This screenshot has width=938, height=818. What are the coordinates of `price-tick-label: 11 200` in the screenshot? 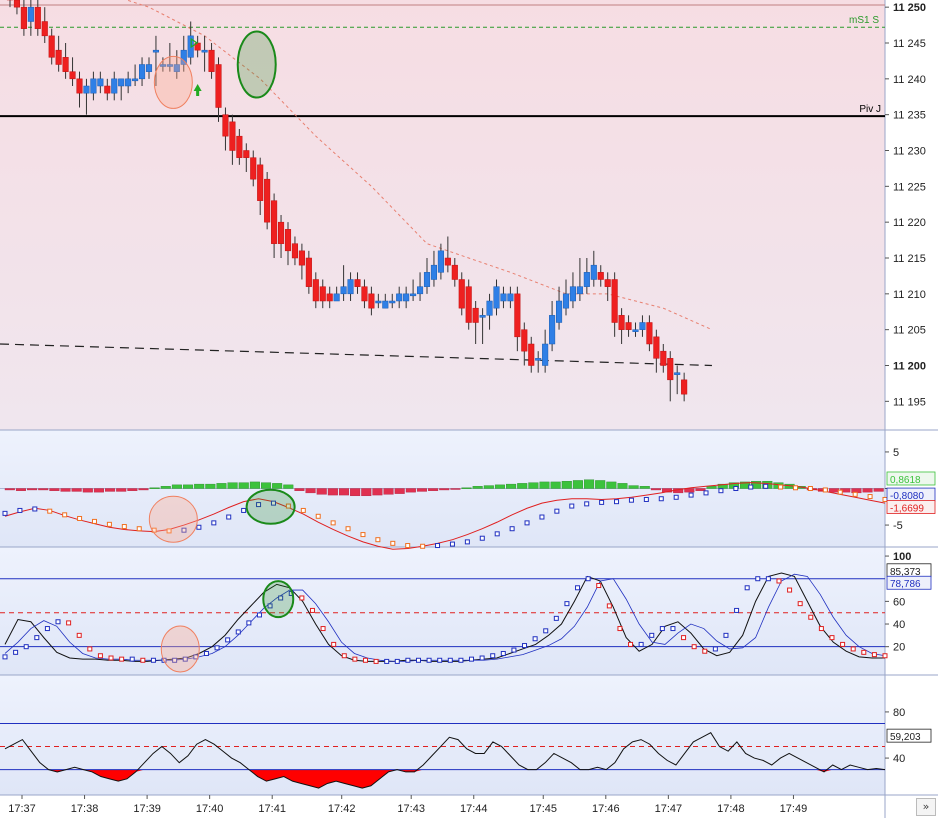 It's located at (909, 367).